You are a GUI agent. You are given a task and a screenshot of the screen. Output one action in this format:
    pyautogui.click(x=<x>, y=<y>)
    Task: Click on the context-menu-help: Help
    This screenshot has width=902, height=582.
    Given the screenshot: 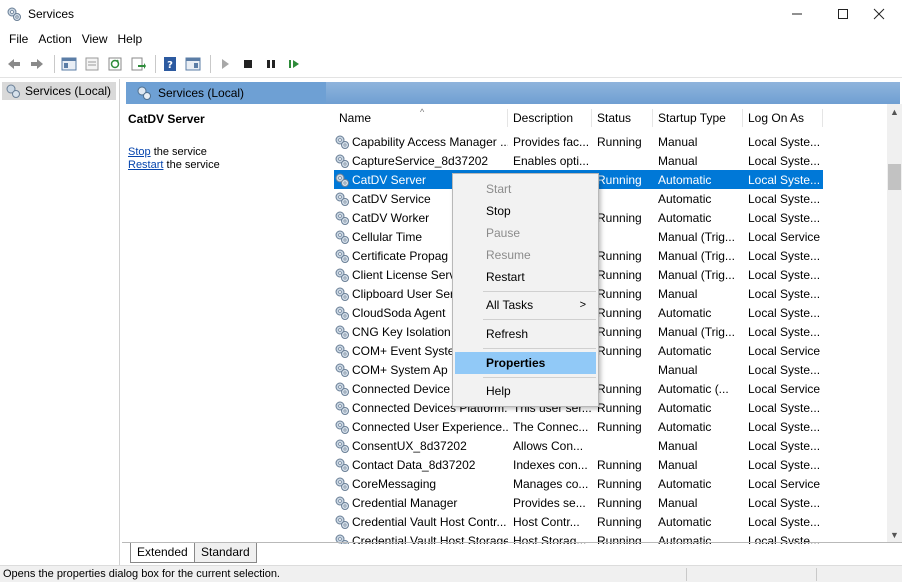 What is the action you would take?
    pyautogui.click(x=525, y=391)
    